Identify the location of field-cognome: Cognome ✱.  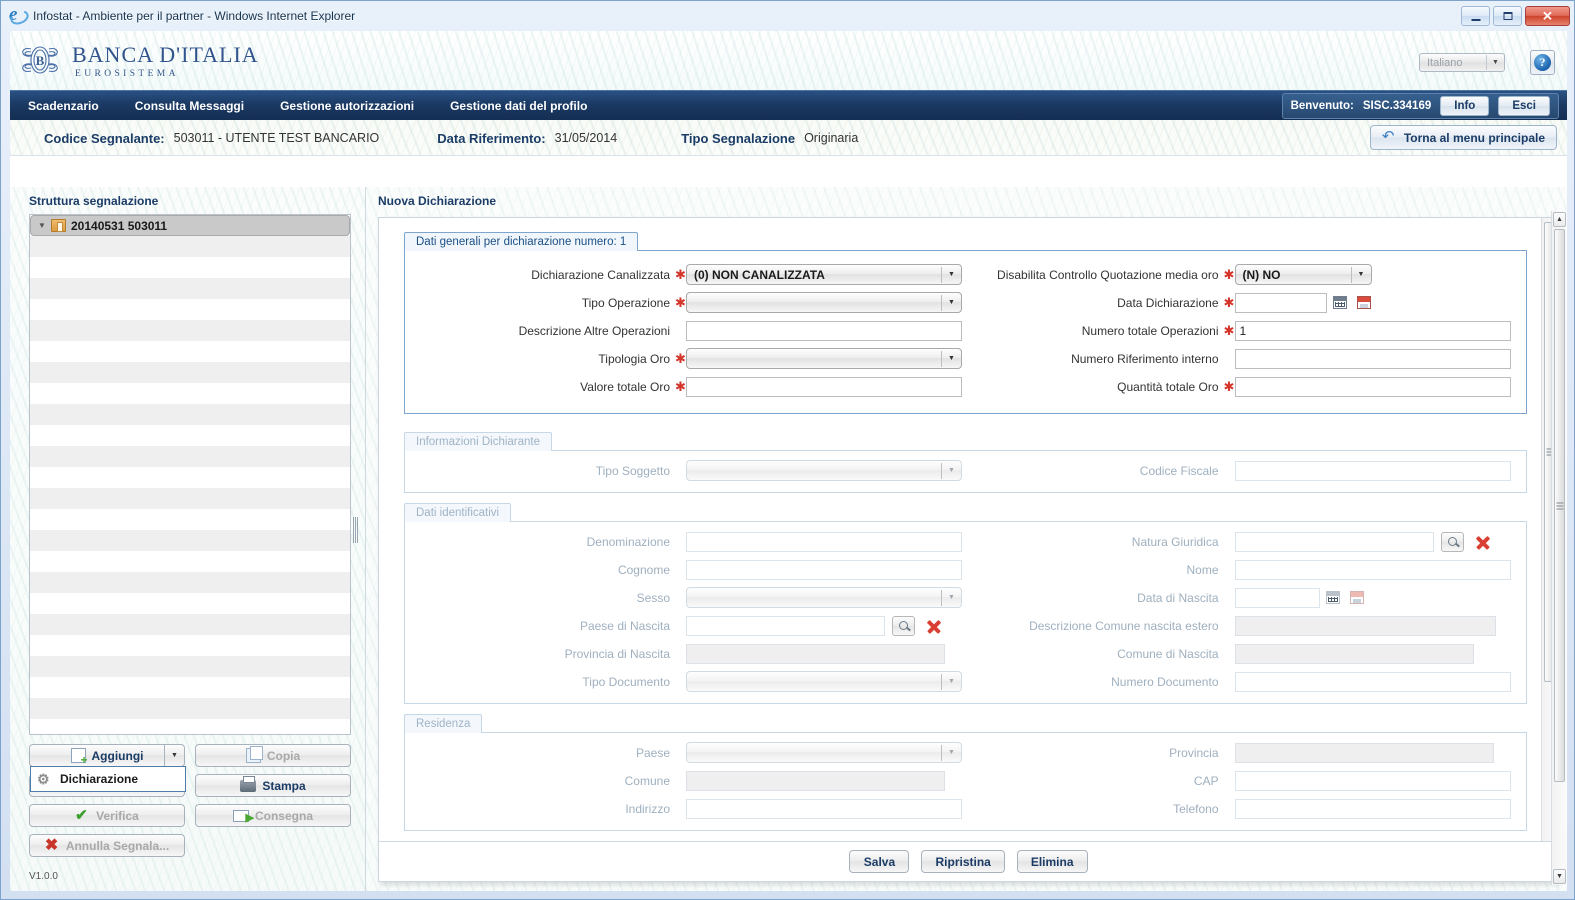
(685, 569).